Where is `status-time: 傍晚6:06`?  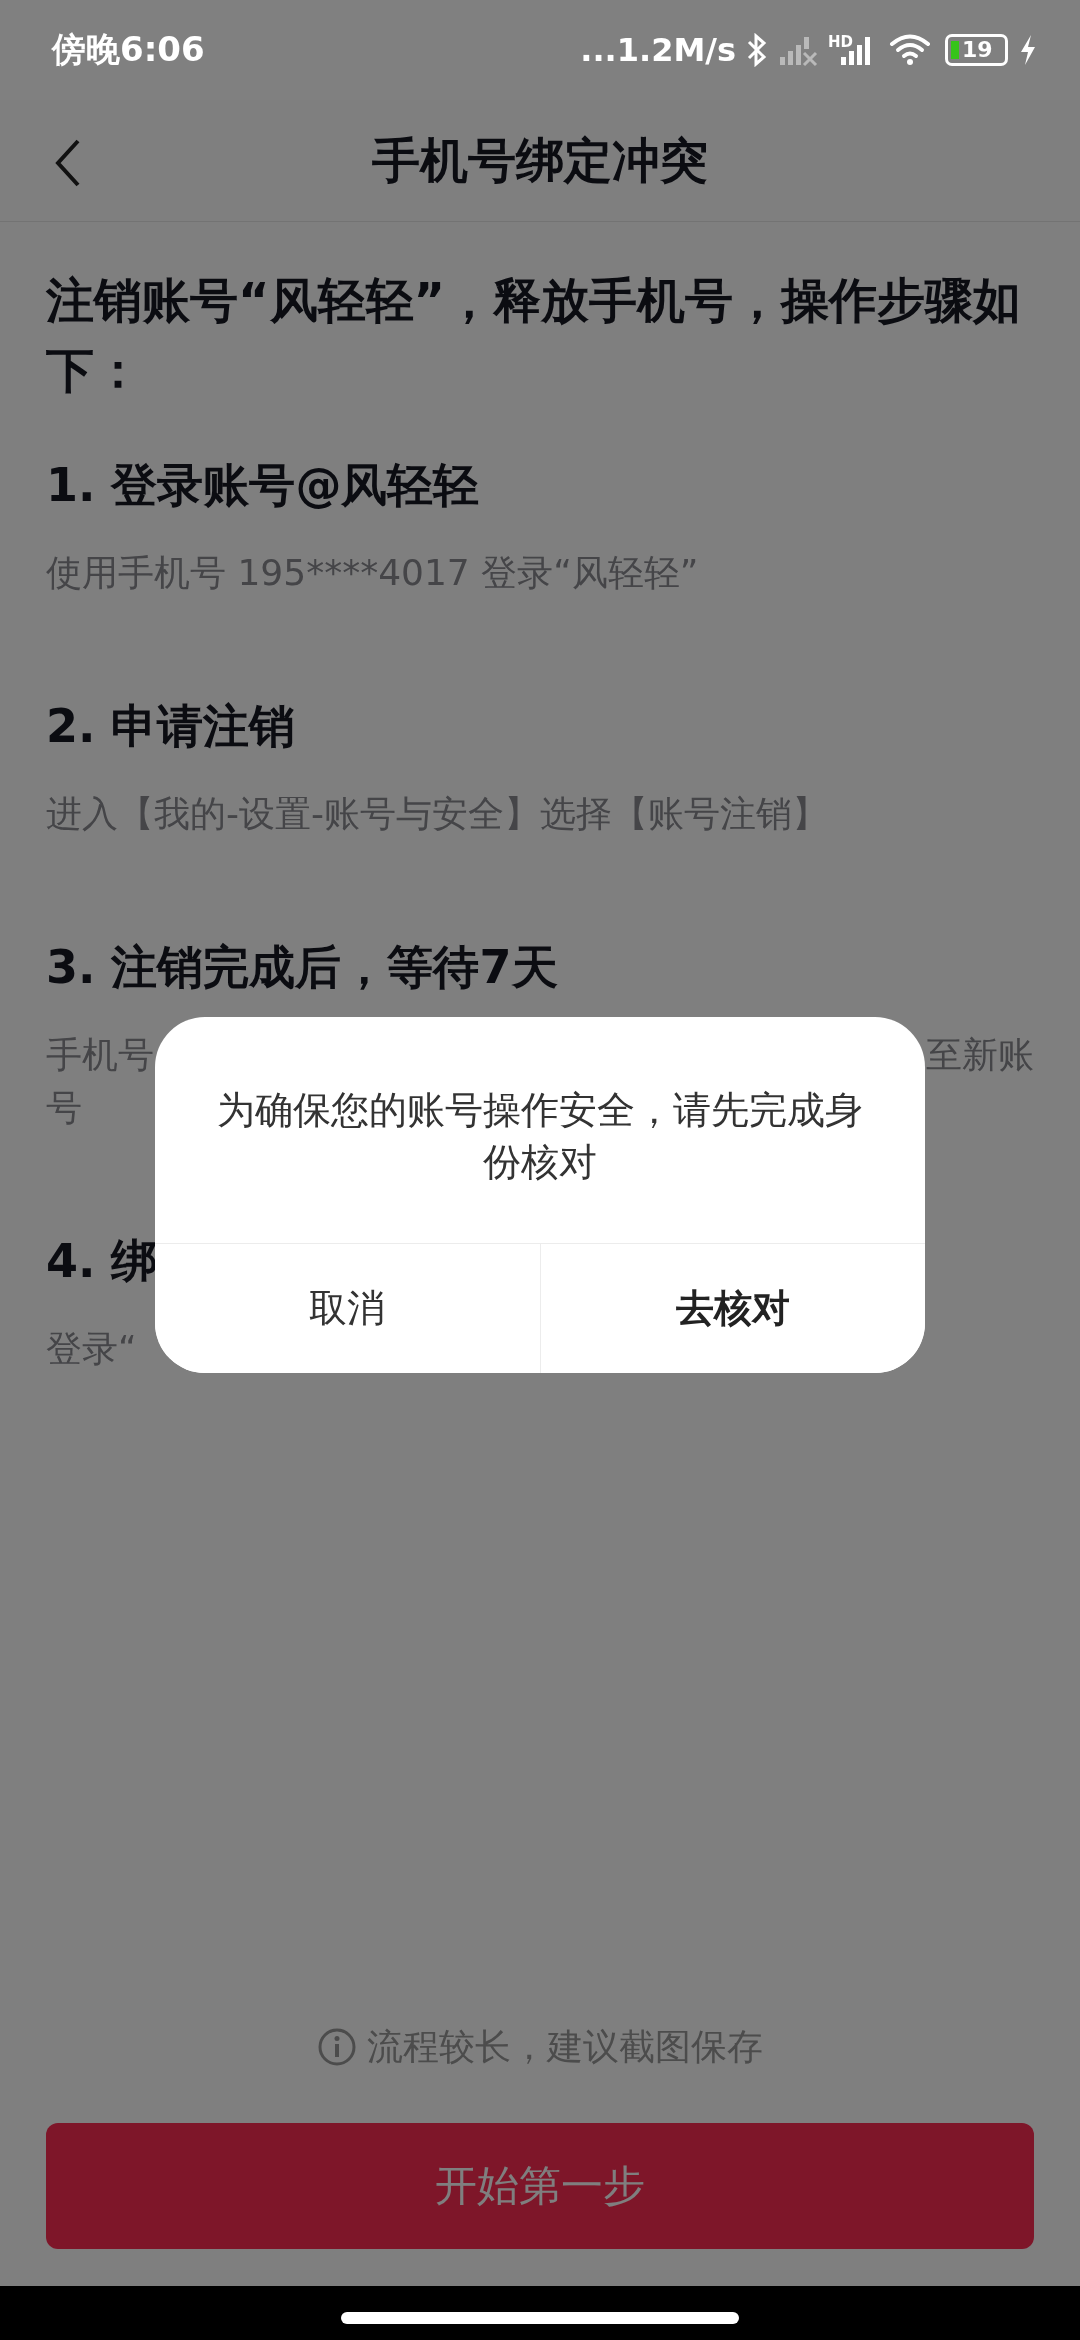
status-time: 傍晚6:06 is located at coordinates (128, 49).